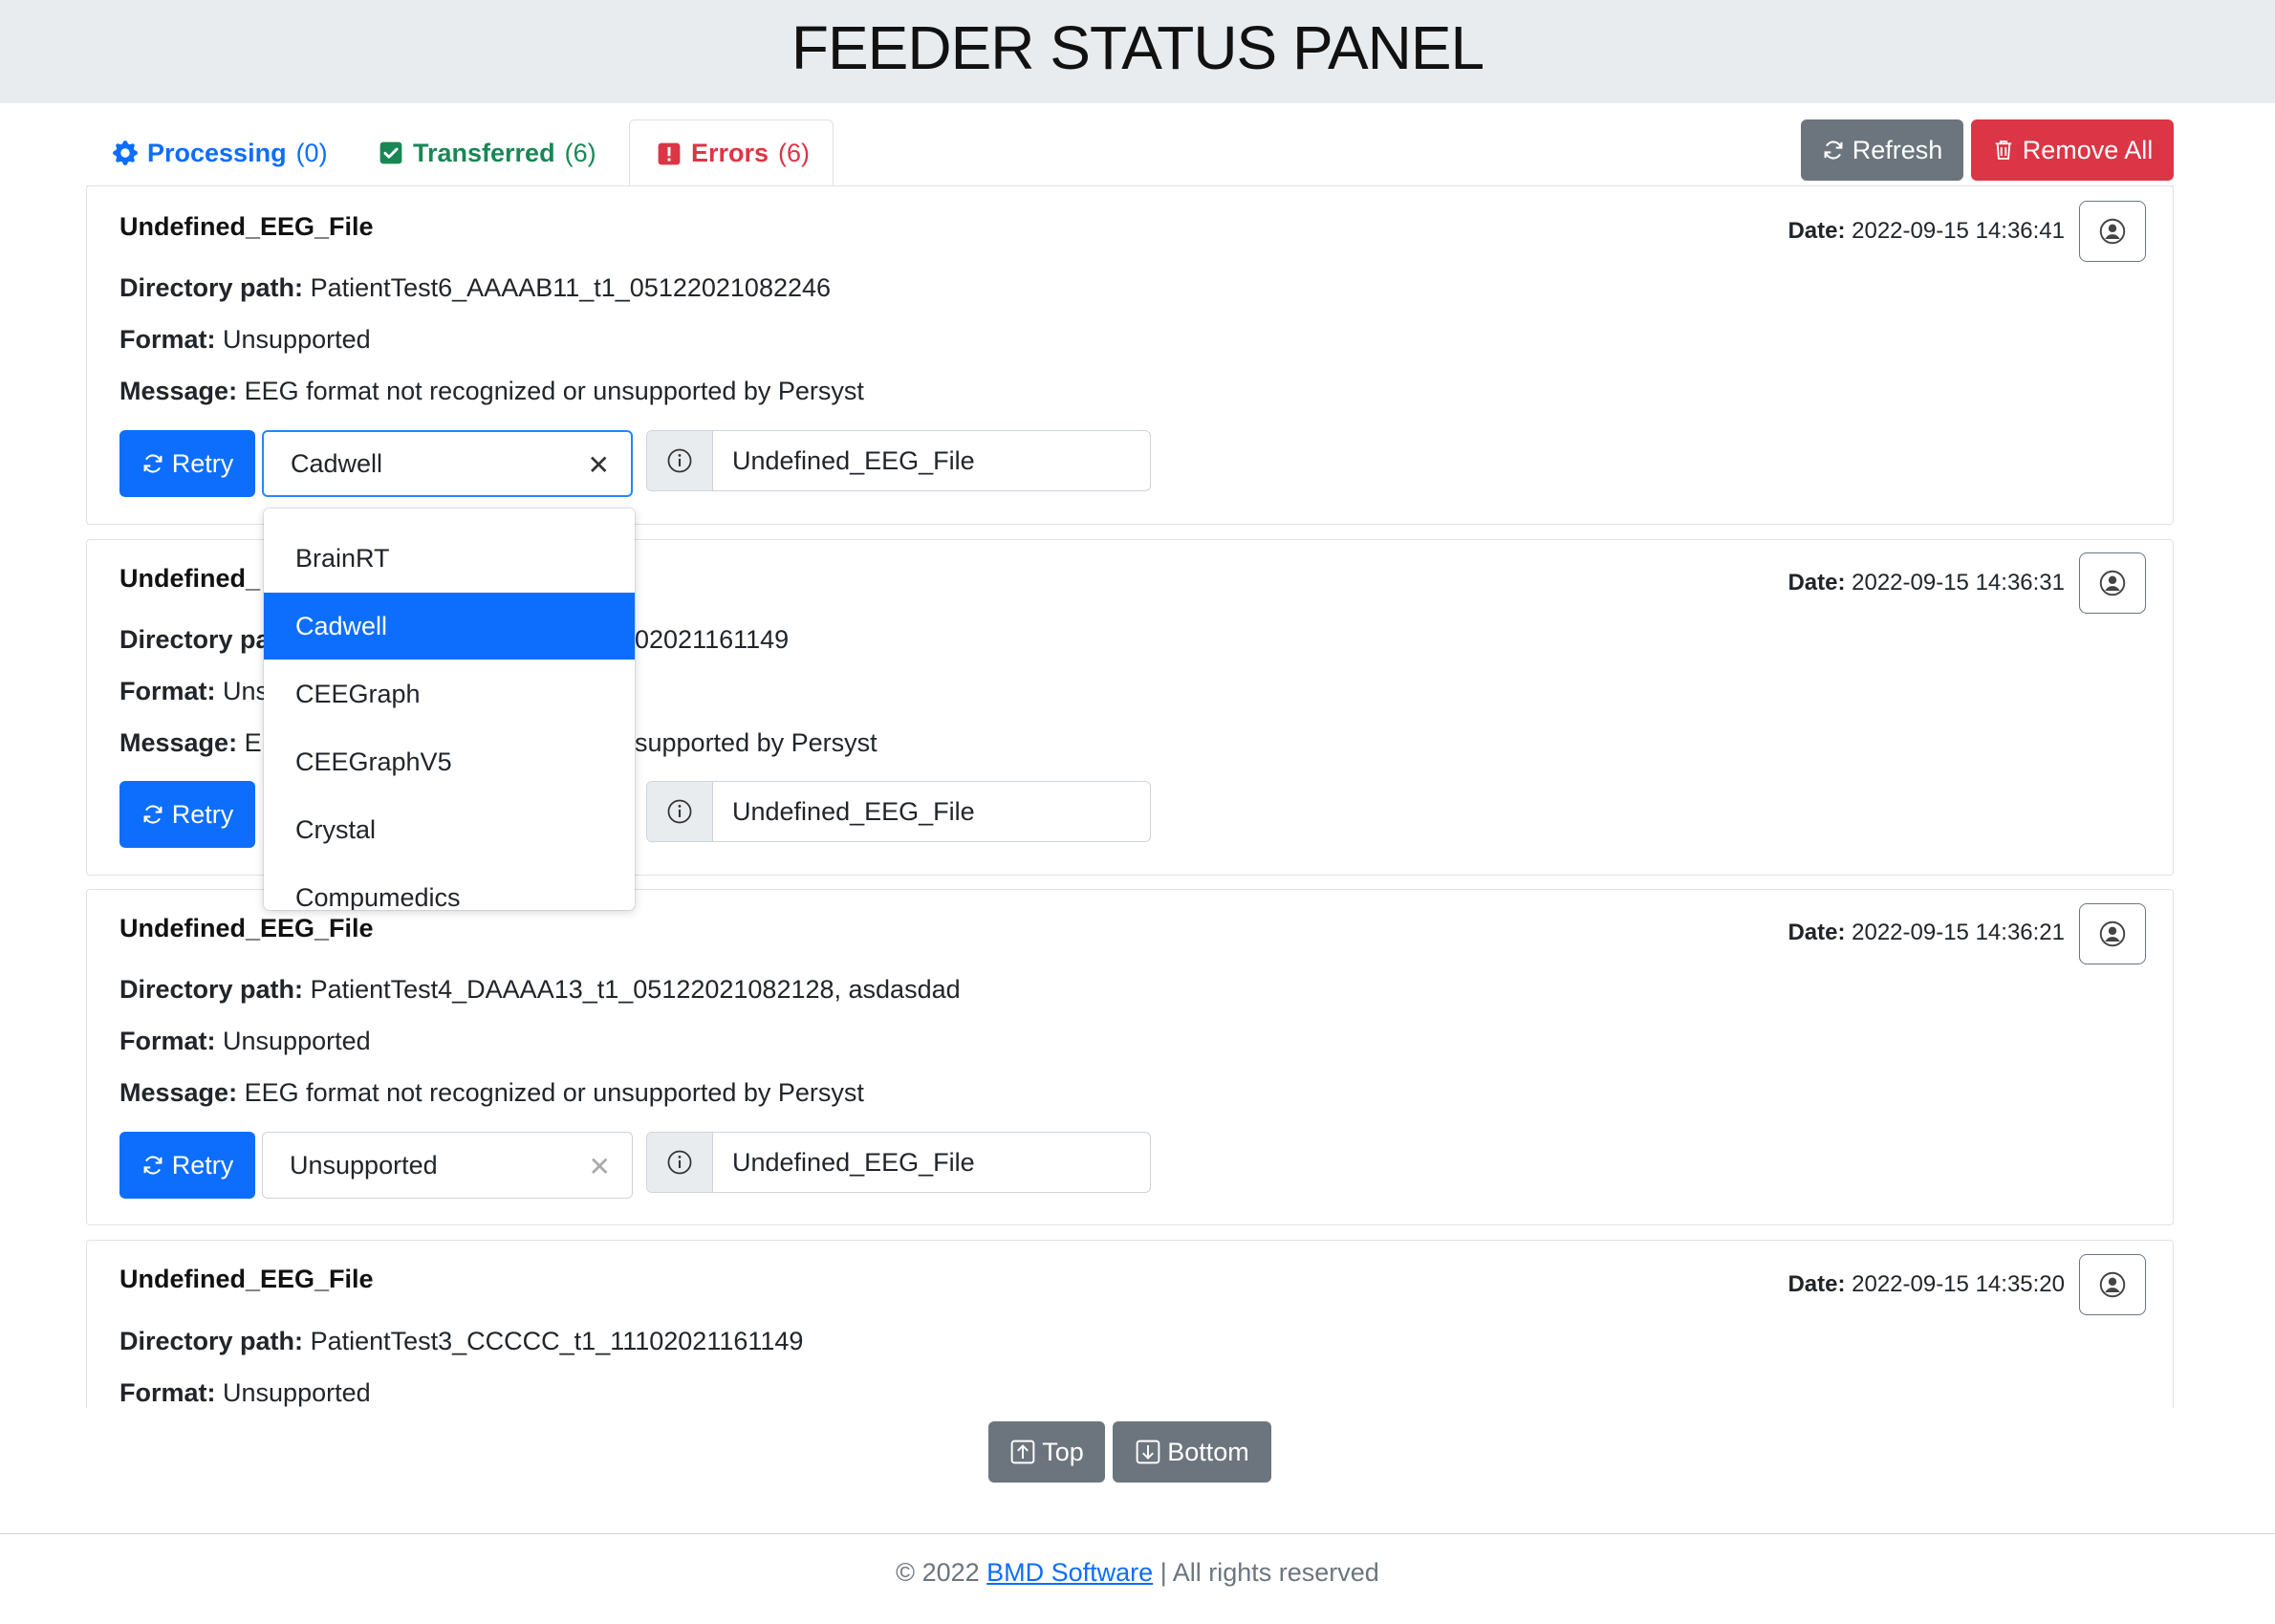 This screenshot has width=2275, height=1624. I want to click on scroll-top-button: Top, so click(1046, 1452).